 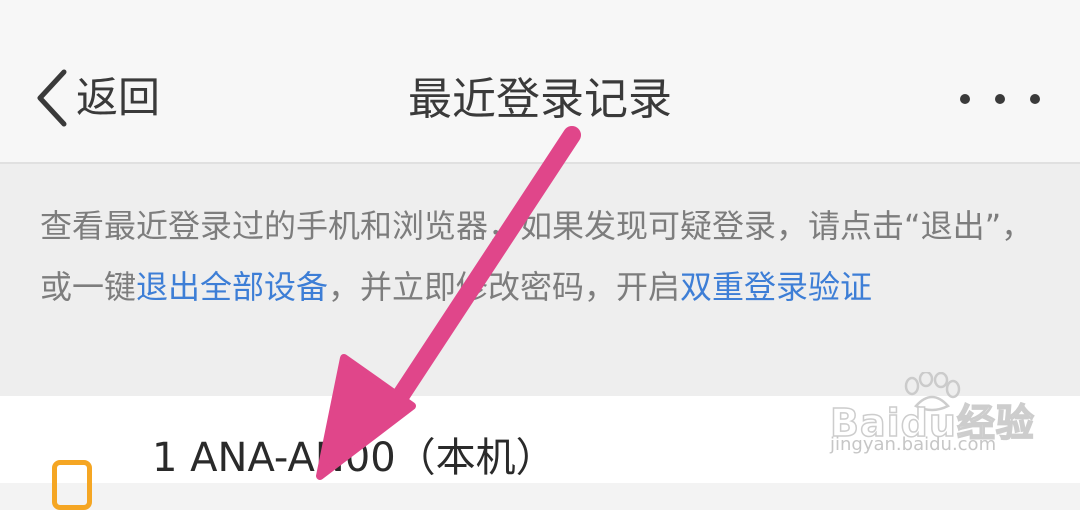 I want to click on logout-all-devices-link: 退出全部设备, so click(x=232, y=287).